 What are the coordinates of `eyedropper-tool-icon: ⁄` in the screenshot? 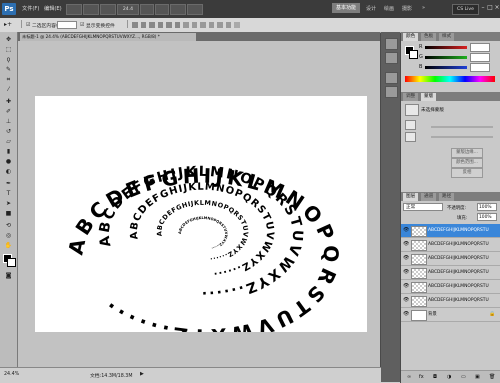 It's located at (8, 90).